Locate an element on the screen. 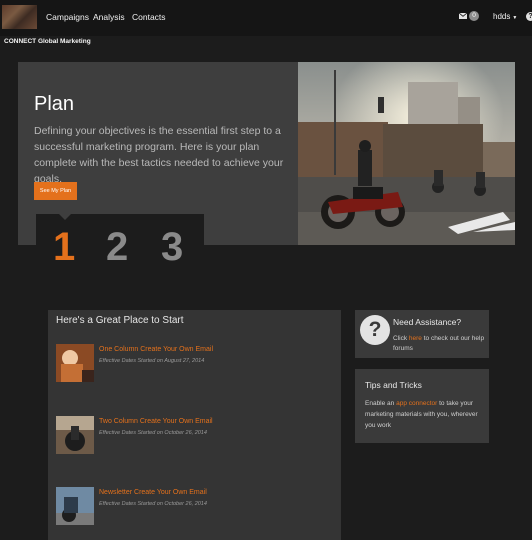  tips-title: Tips and Tricks is located at coordinates (393, 385).